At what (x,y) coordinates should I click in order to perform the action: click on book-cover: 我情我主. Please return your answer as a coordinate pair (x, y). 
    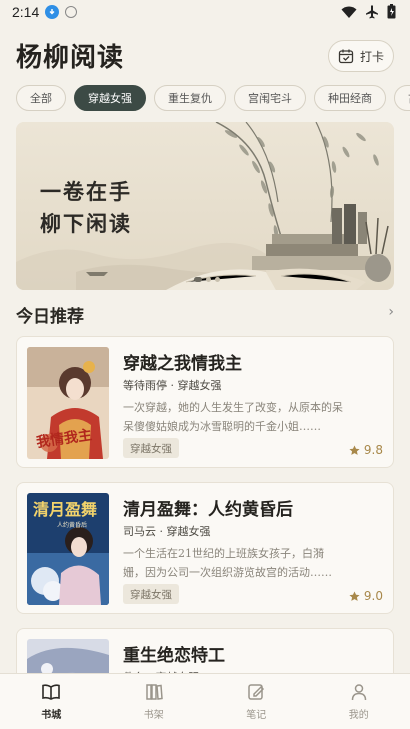
    Looking at the image, I should click on (68, 403).